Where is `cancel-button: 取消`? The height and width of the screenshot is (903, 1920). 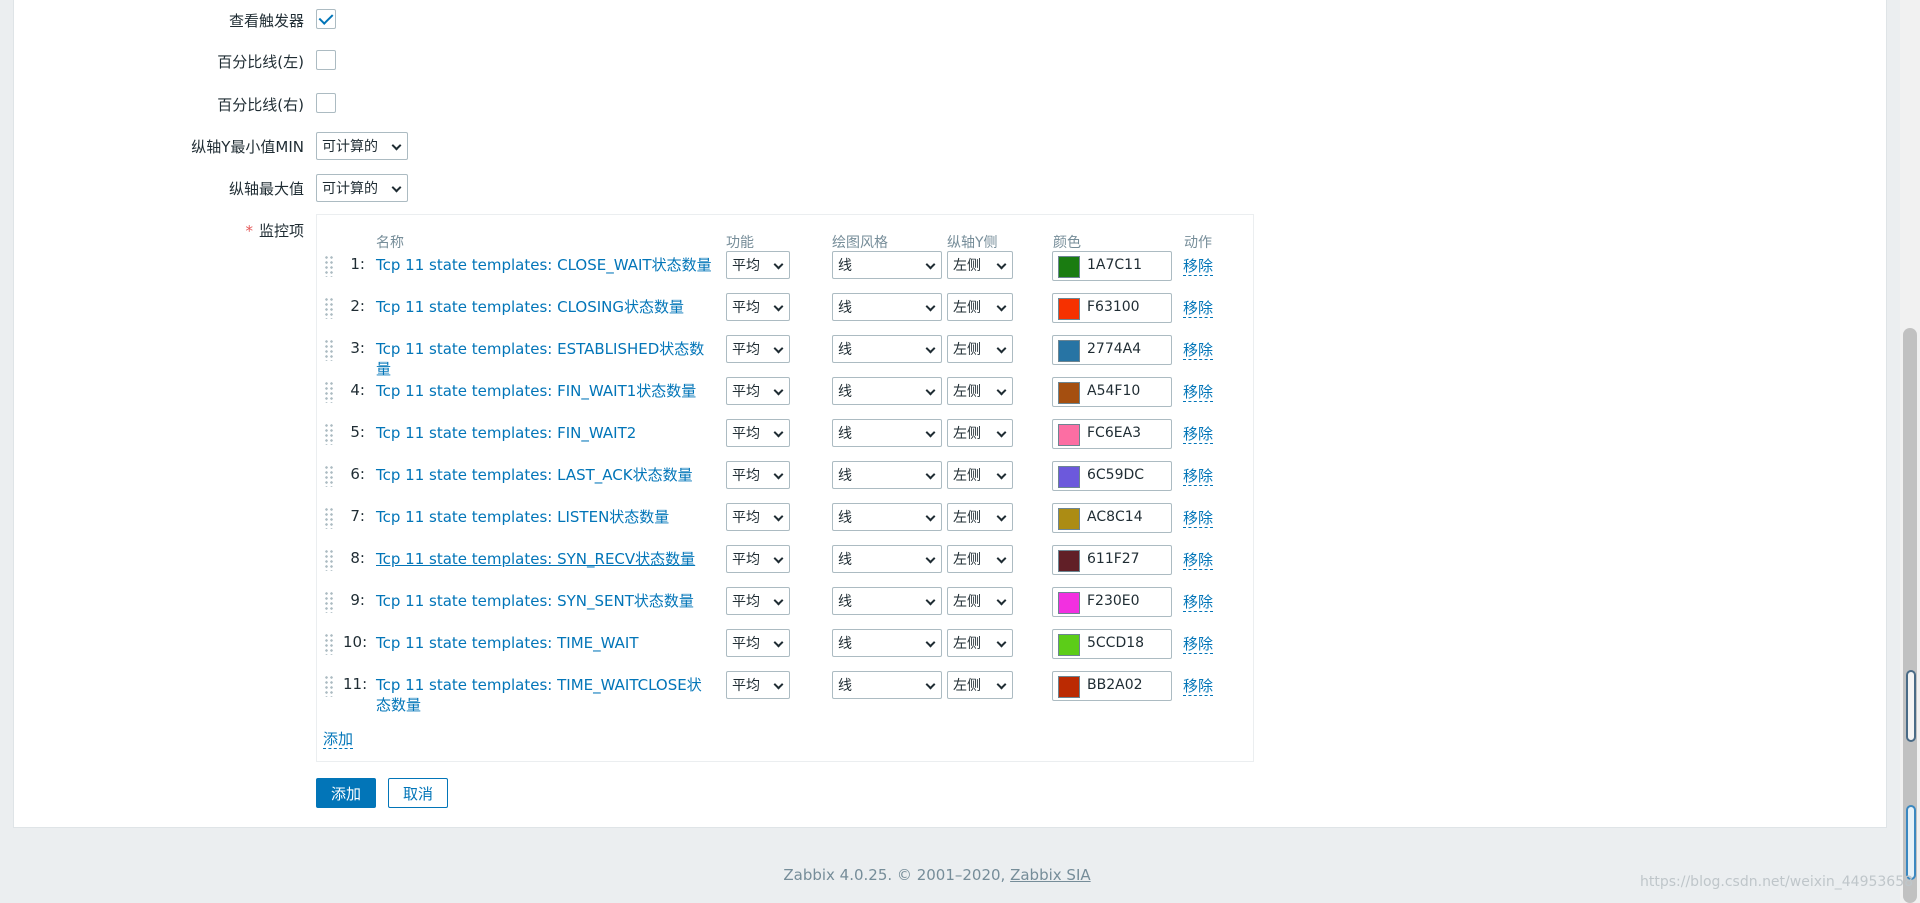 cancel-button: 取消 is located at coordinates (418, 793).